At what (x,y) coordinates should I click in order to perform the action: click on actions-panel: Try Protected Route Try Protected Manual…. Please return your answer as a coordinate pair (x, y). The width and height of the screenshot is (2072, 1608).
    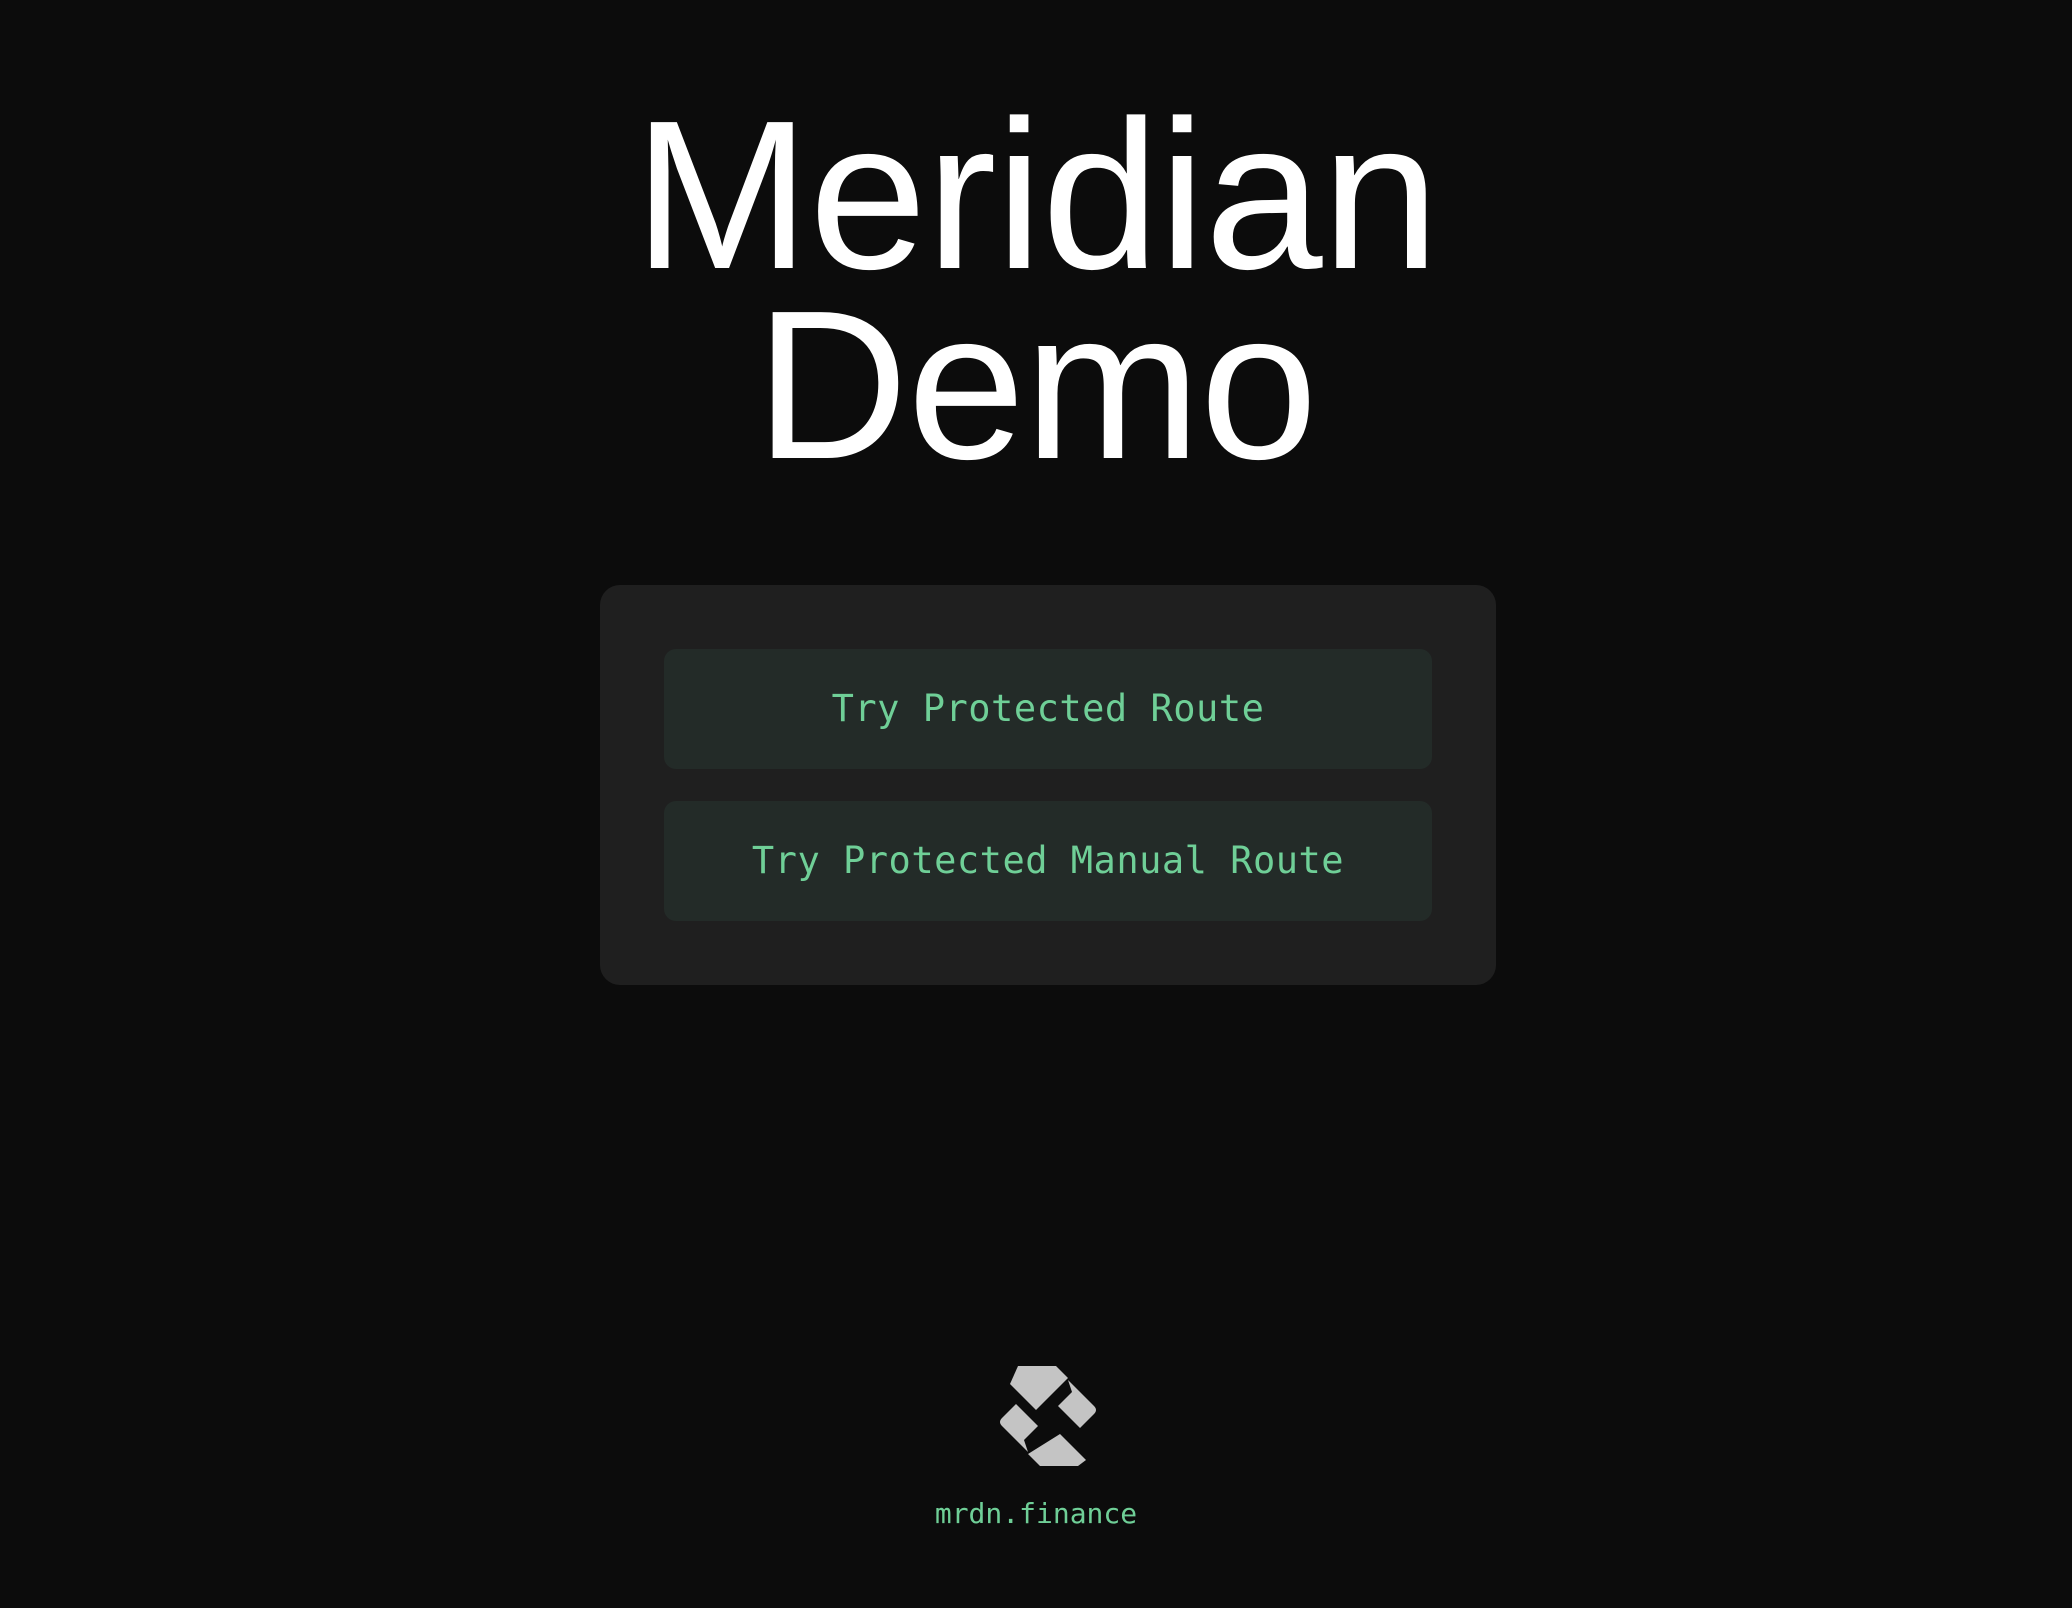
    Looking at the image, I should click on (1048, 785).